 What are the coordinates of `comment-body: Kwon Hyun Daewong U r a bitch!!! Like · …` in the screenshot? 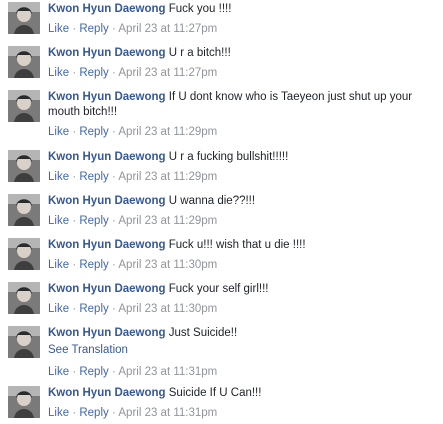 It's located at (244, 63).